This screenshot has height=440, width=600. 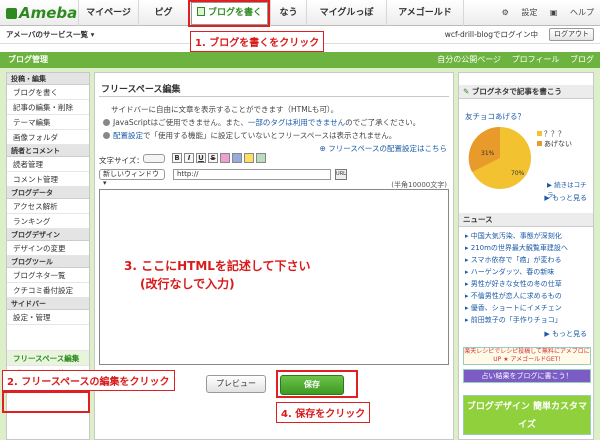 I want to click on pie-label: 70%, so click(x=518, y=173).